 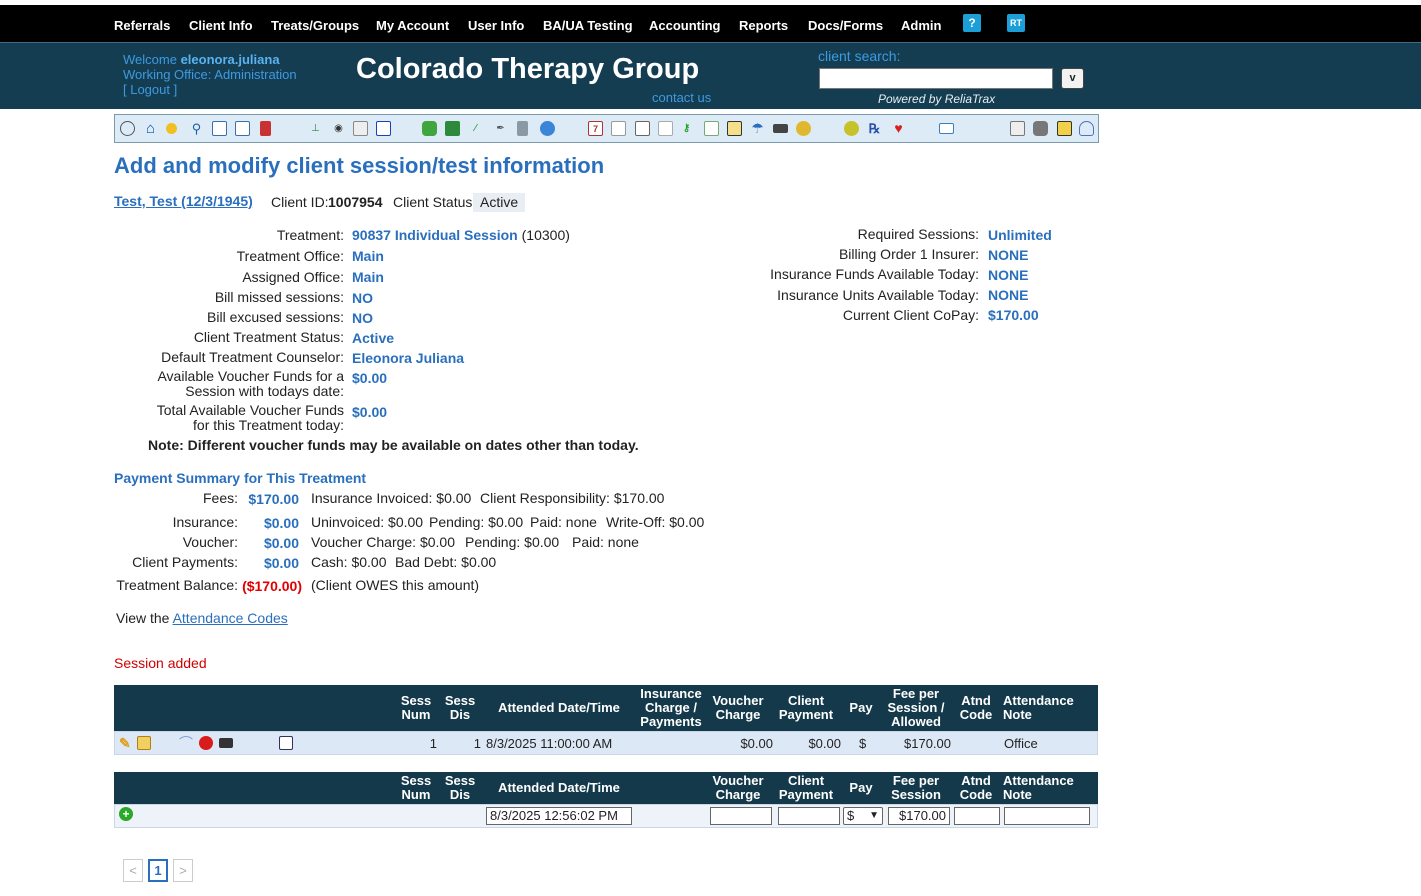 I want to click on pen-icon: ✒, so click(x=500, y=128).